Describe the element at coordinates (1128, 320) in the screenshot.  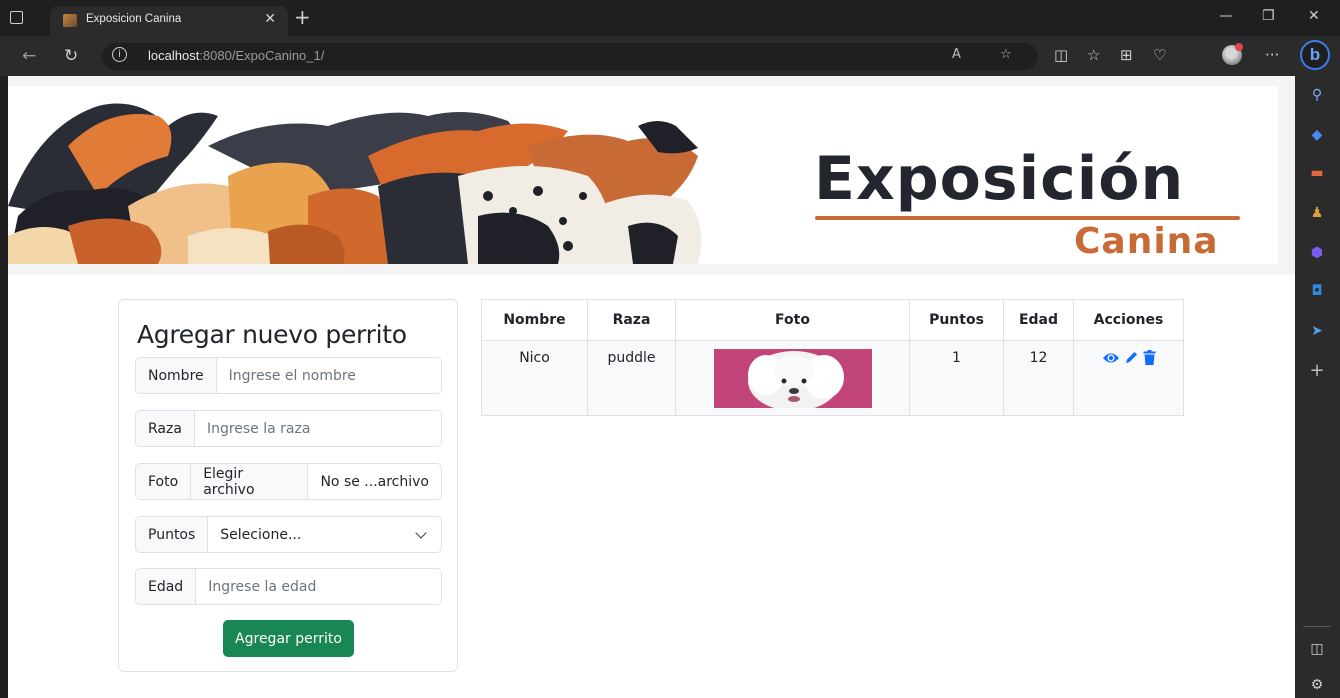
I see `header-acciones: Acciones` at that location.